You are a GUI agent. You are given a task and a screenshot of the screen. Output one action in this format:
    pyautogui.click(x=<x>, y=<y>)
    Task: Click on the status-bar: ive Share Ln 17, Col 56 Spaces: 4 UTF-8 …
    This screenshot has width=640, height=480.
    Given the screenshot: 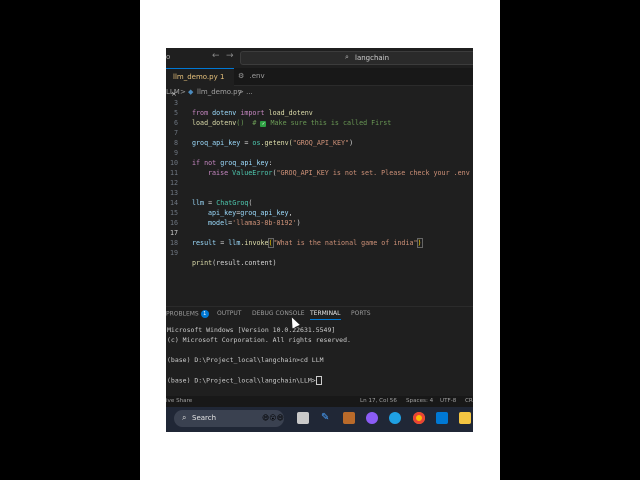 What is the action you would take?
    pyautogui.click(x=319, y=401)
    